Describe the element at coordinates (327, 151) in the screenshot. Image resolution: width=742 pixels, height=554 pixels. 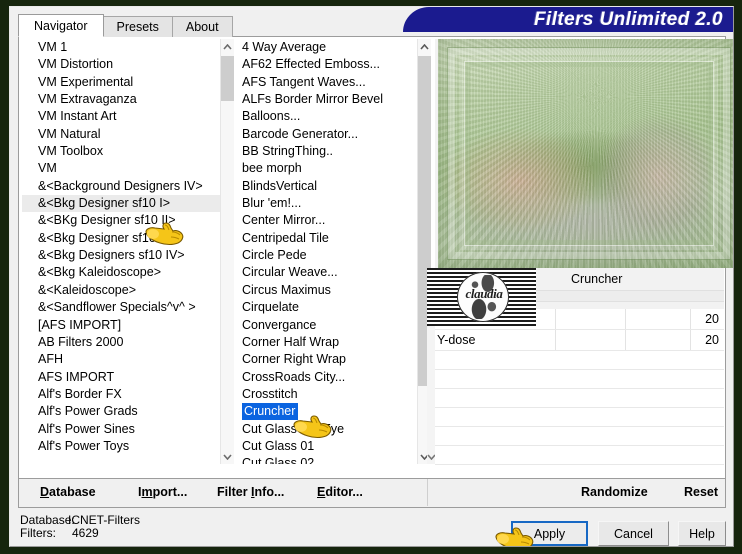
I see `filter-list-item: BB StringThing..` at that location.